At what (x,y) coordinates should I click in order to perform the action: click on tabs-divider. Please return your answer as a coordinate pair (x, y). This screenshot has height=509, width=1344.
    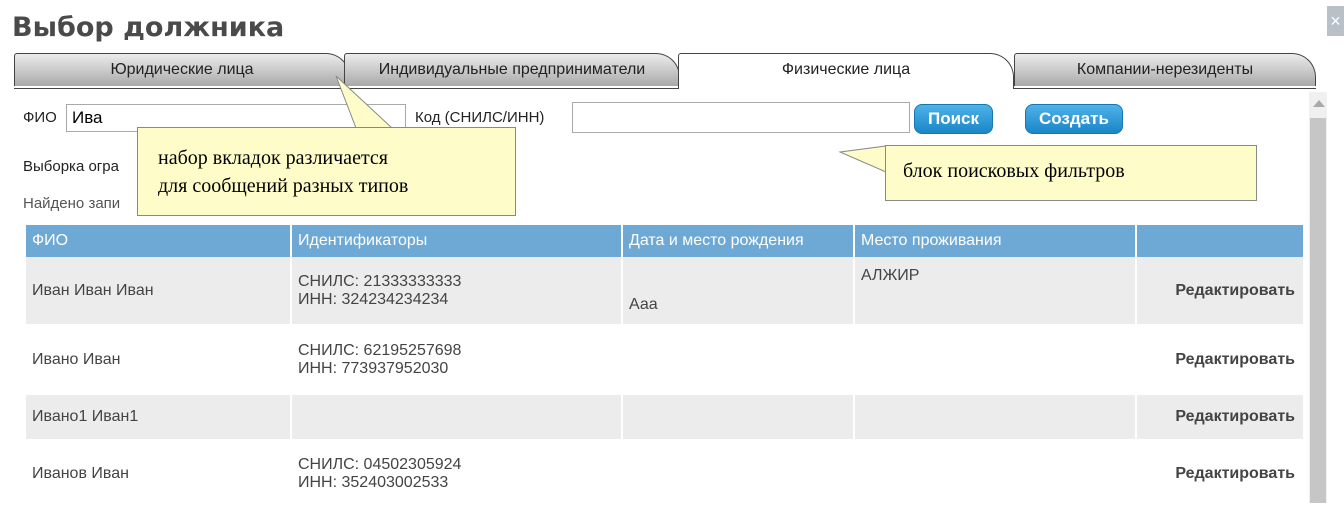
    Looking at the image, I should click on (665, 88).